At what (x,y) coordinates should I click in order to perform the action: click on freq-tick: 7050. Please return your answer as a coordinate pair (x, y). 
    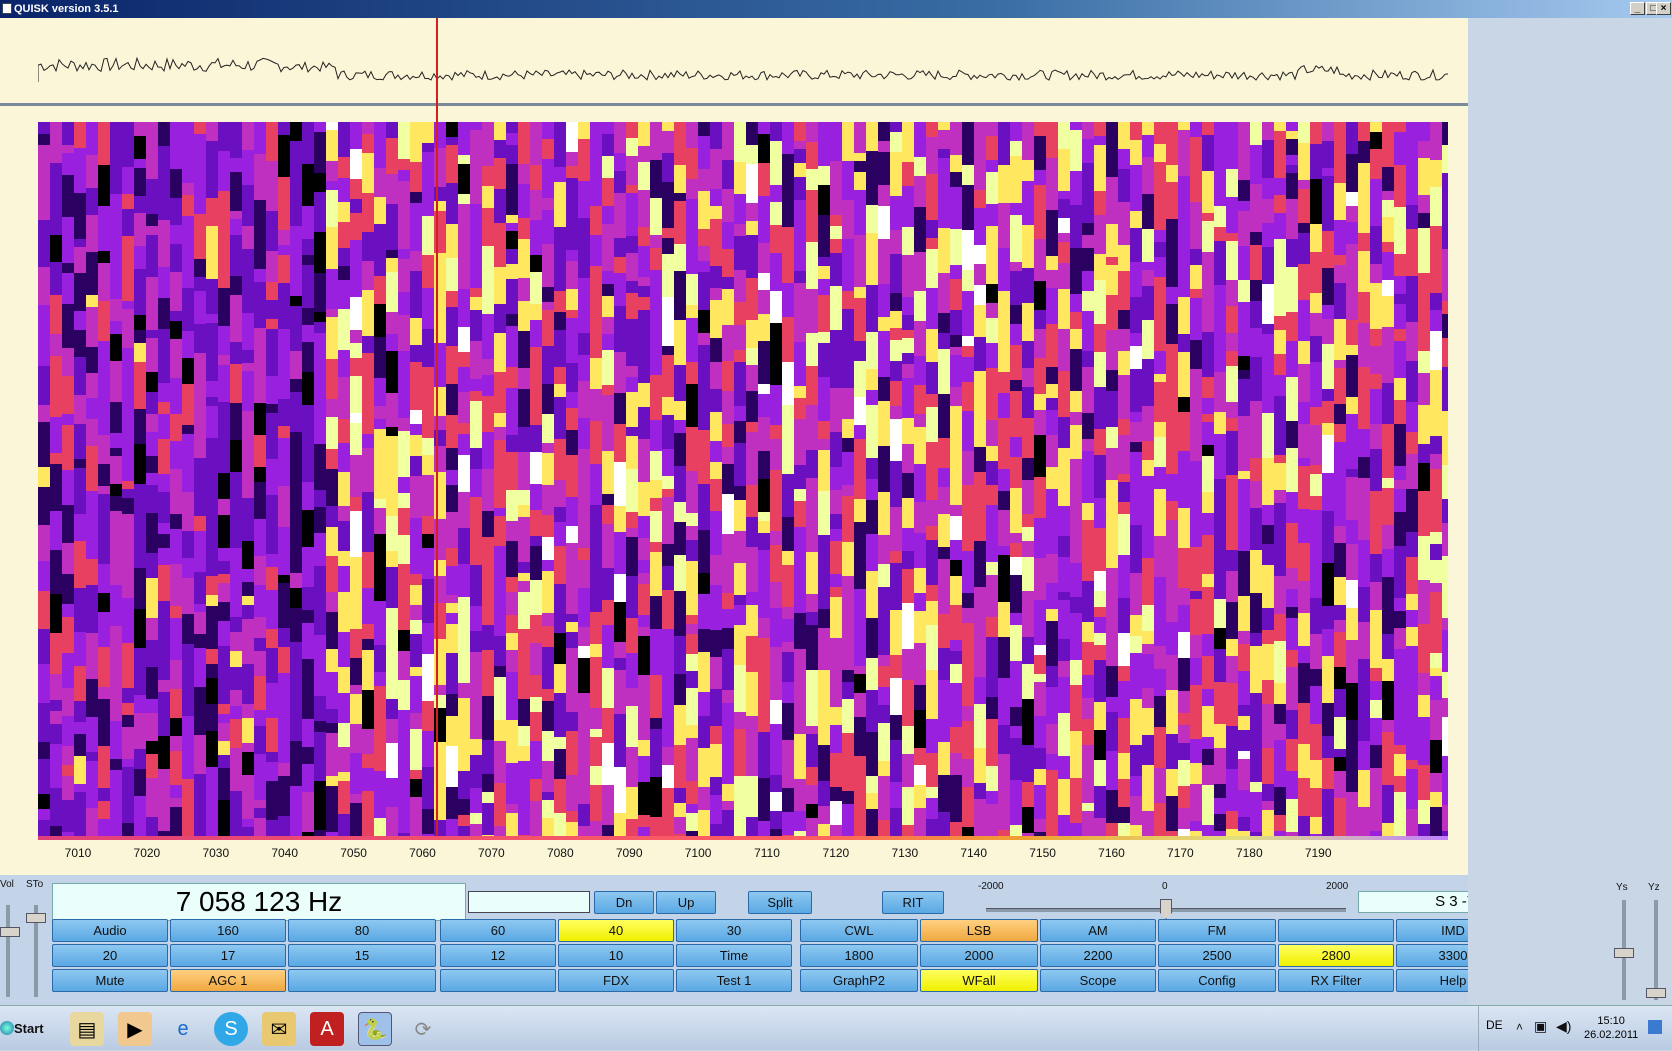
    Looking at the image, I should click on (353, 853).